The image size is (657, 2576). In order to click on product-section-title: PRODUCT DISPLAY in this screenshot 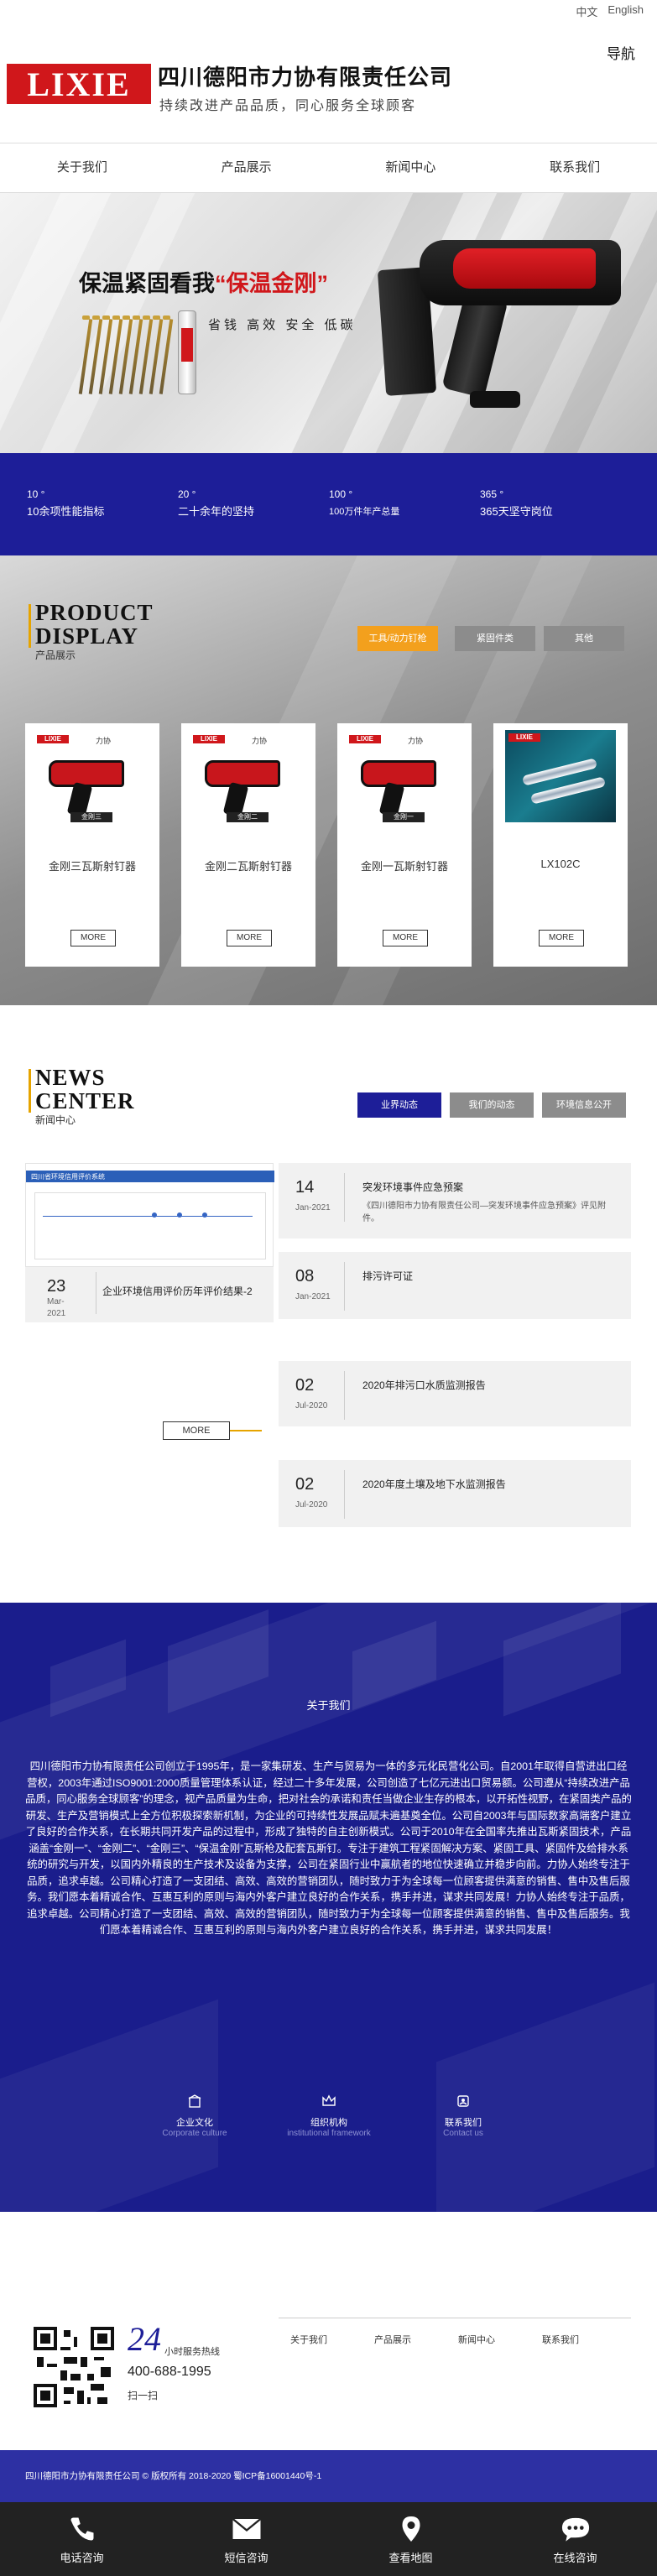, I will do `click(94, 624)`.